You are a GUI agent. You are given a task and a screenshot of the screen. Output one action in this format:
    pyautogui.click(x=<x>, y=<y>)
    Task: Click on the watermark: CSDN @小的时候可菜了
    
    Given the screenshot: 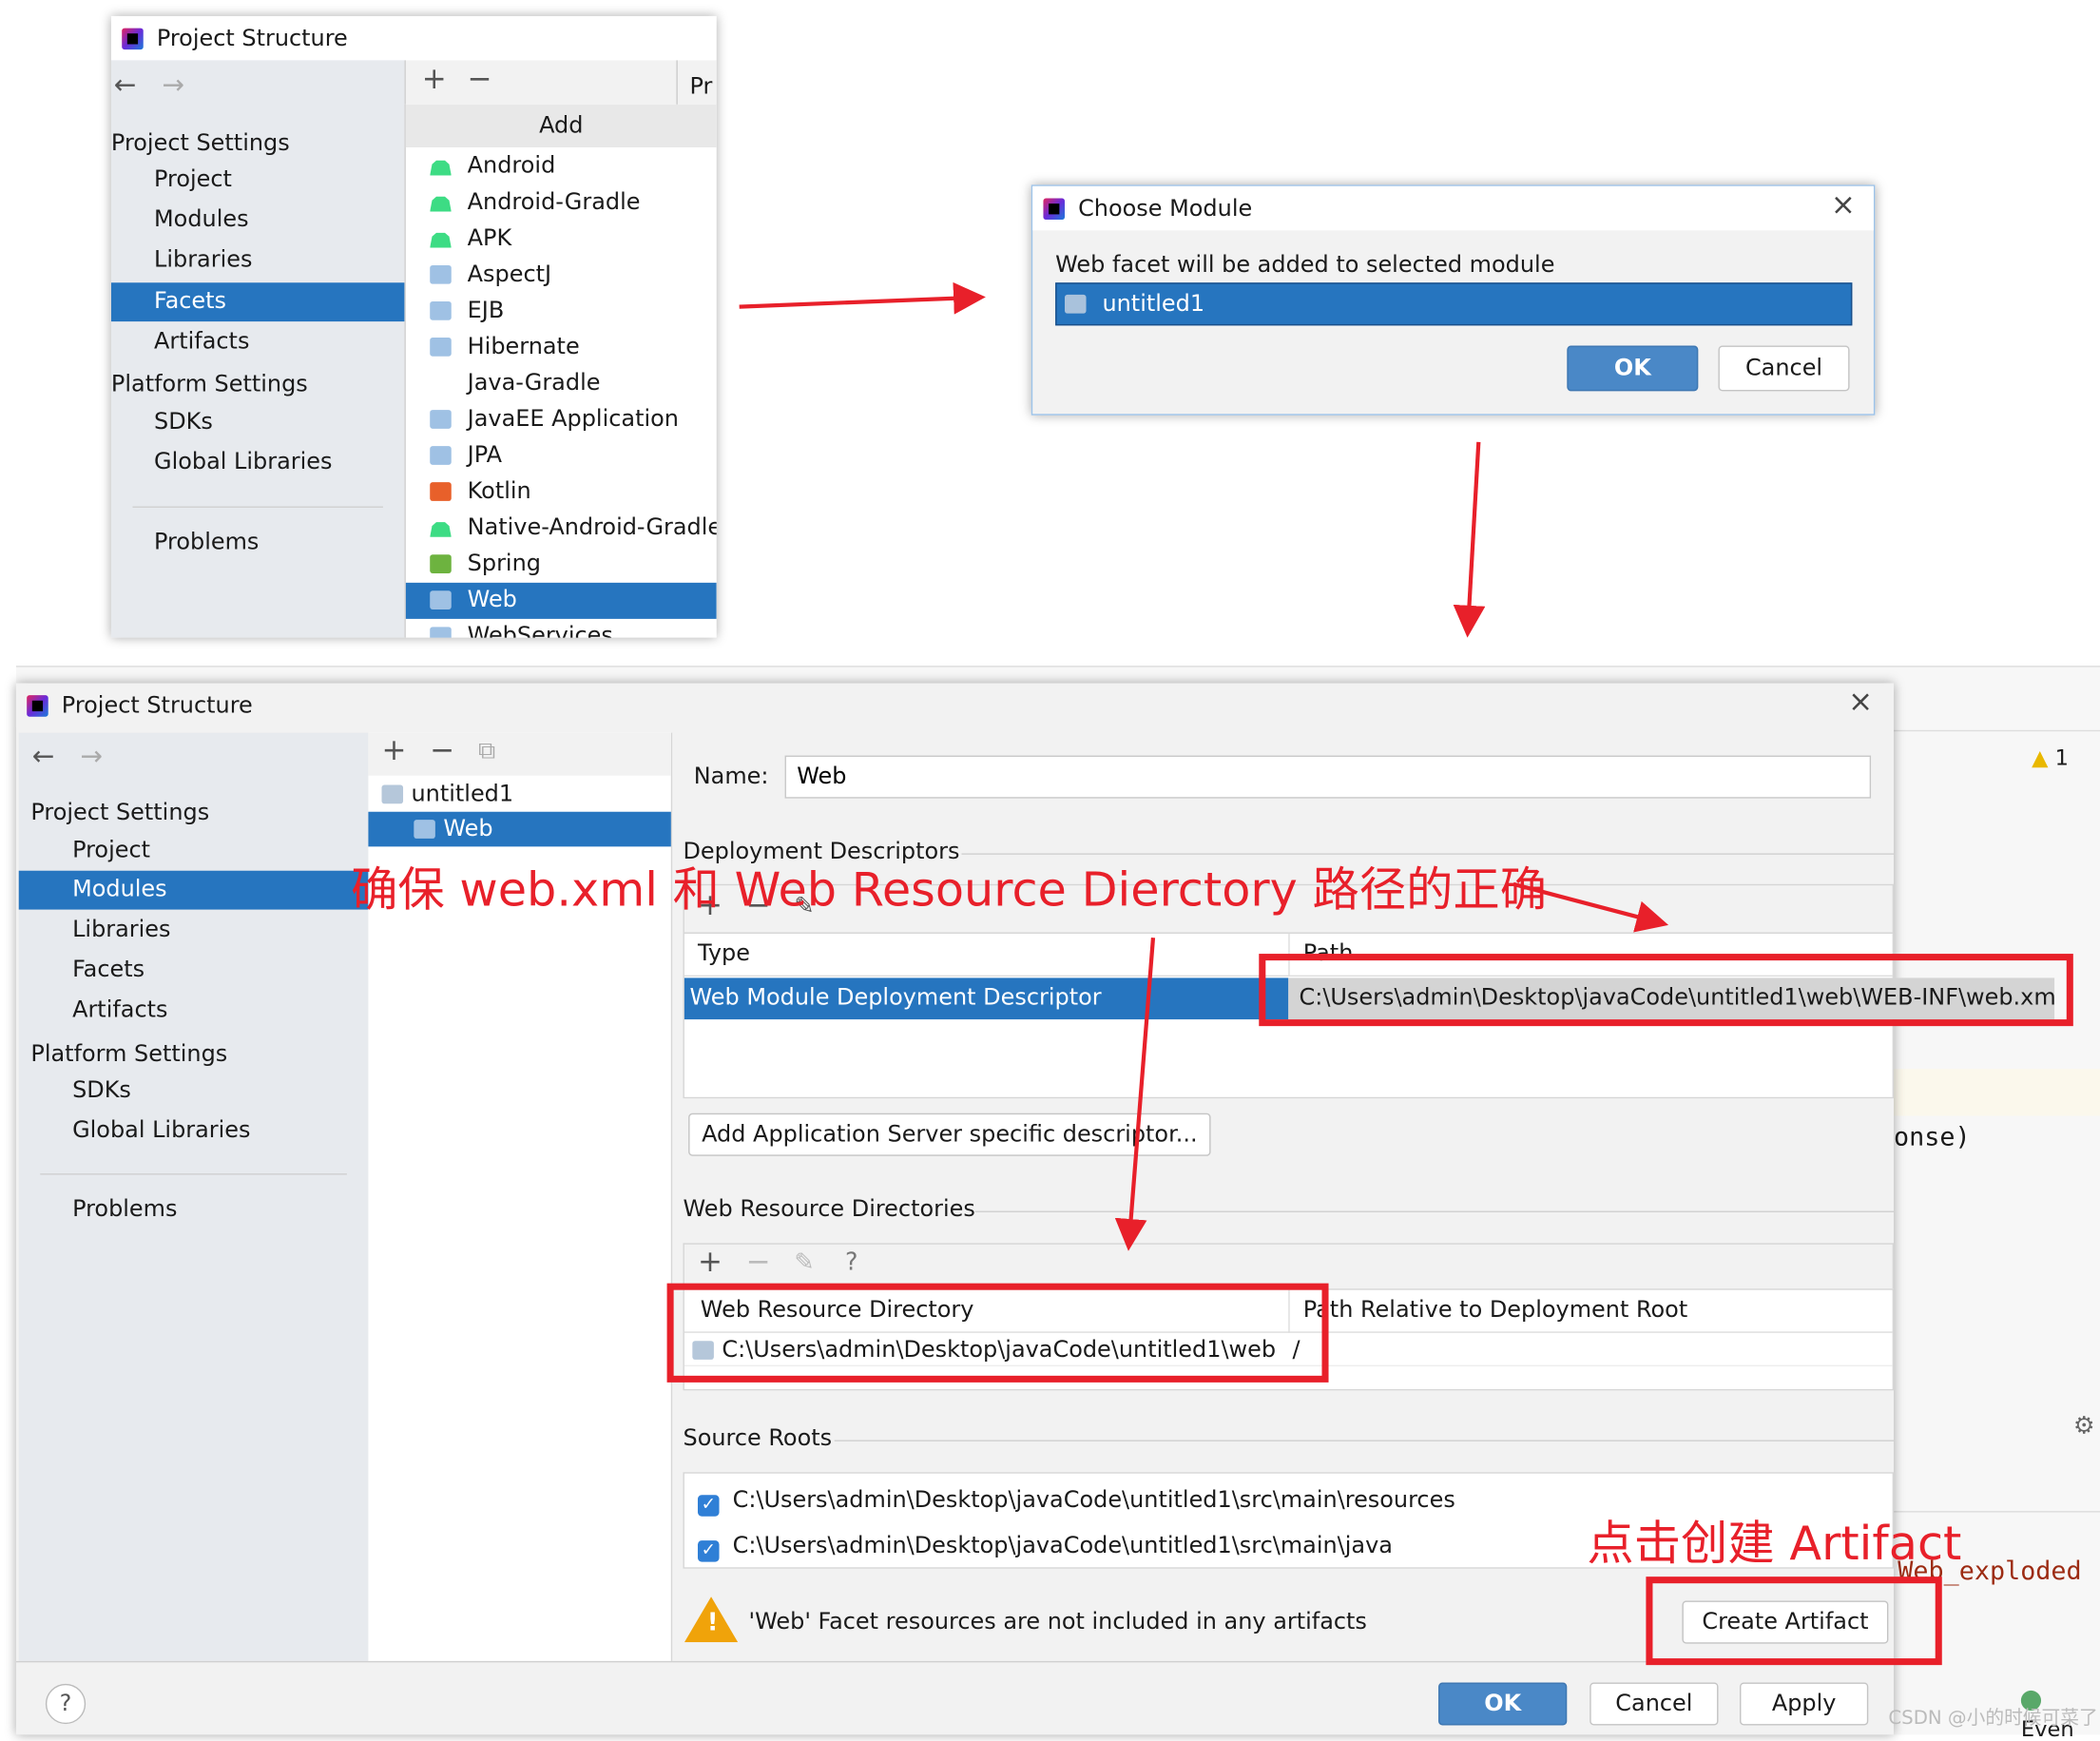 What is the action you would take?
    pyautogui.click(x=1993, y=1719)
    